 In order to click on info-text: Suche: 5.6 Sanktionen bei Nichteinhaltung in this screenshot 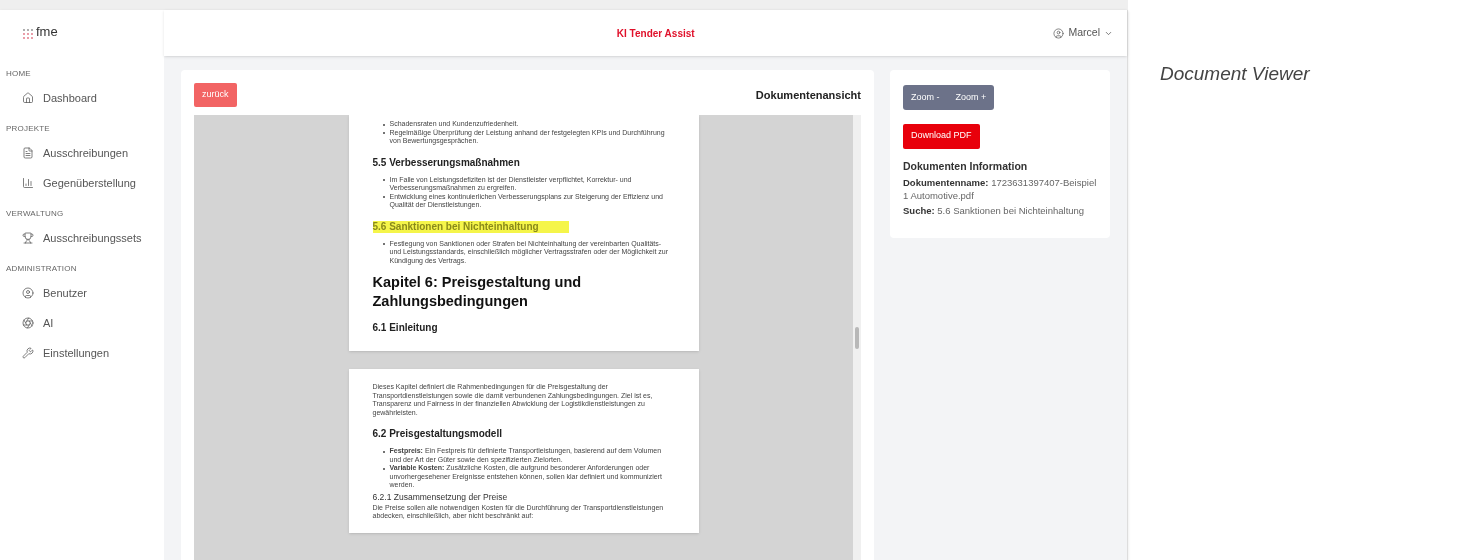, I will do `click(994, 211)`.